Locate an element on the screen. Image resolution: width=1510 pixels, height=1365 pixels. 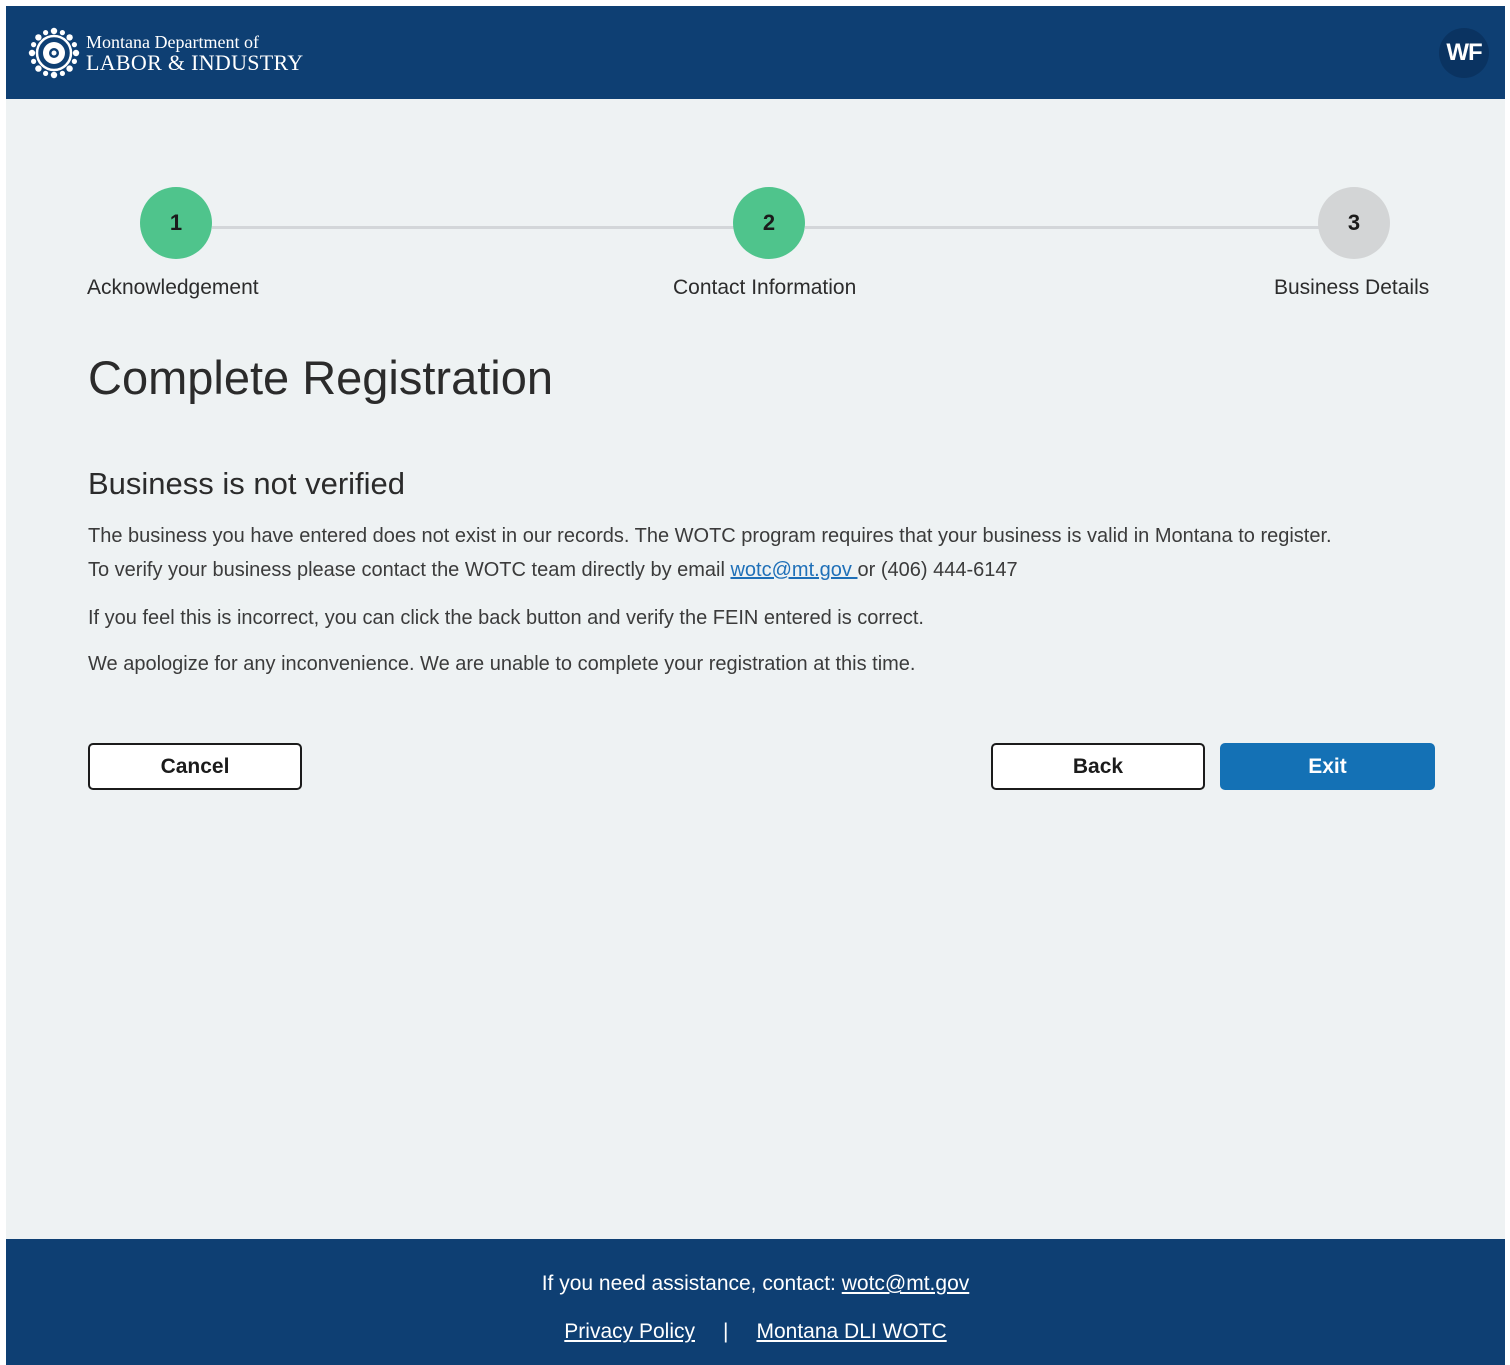
department-logo: Montana Department of LABOR & INDUSTRY is located at coordinates (165, 53).